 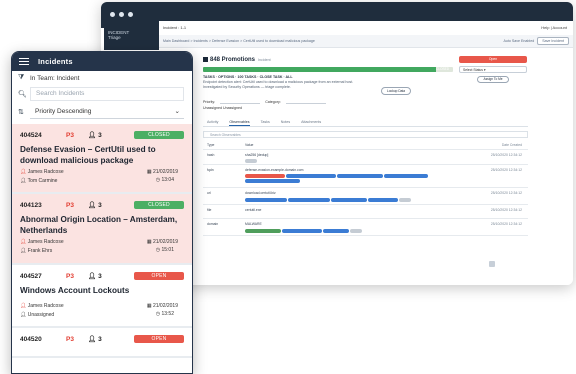 I want to click on row-type: domain, so click(x=213, y=224).